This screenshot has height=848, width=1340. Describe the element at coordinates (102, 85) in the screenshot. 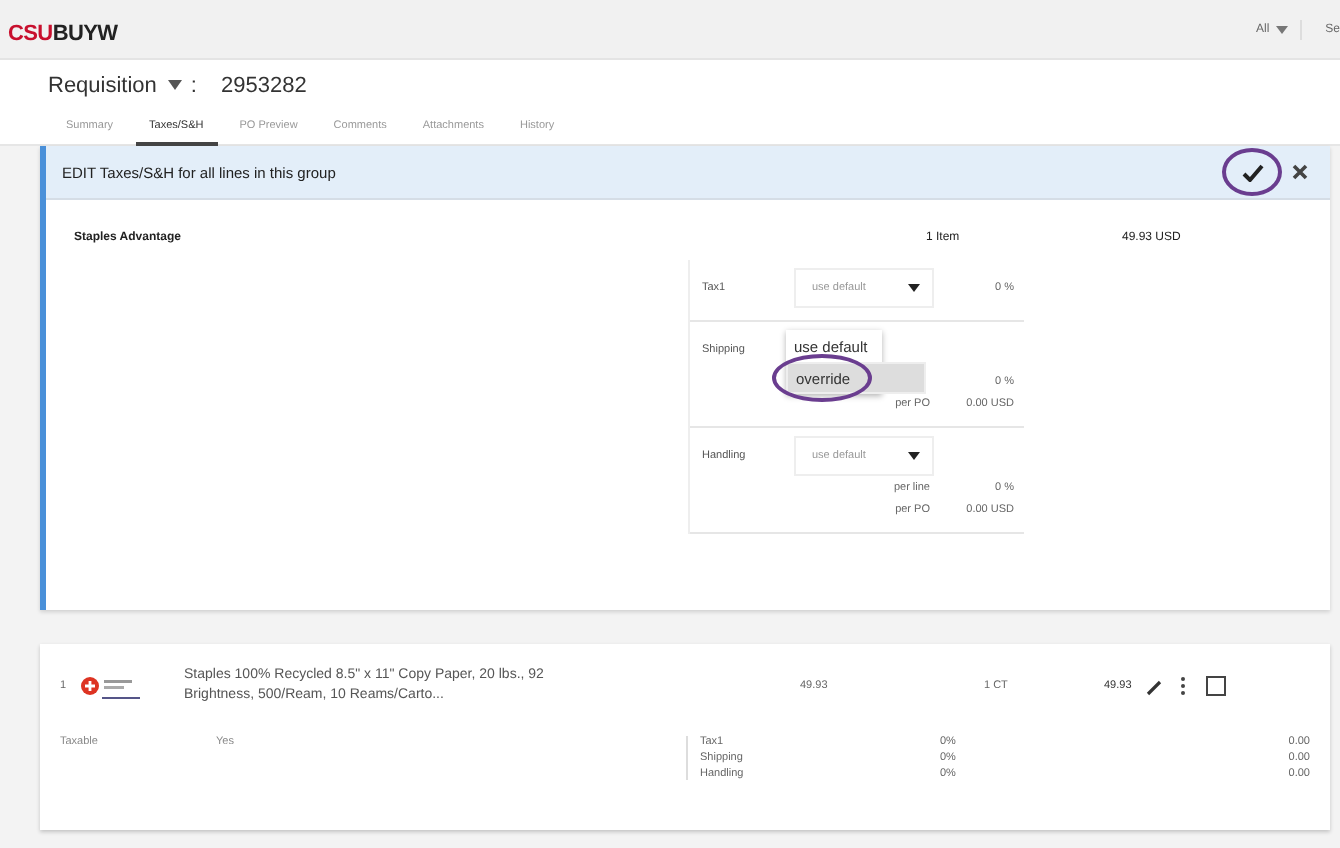

I see `requisition-label: Requisition` at that location.